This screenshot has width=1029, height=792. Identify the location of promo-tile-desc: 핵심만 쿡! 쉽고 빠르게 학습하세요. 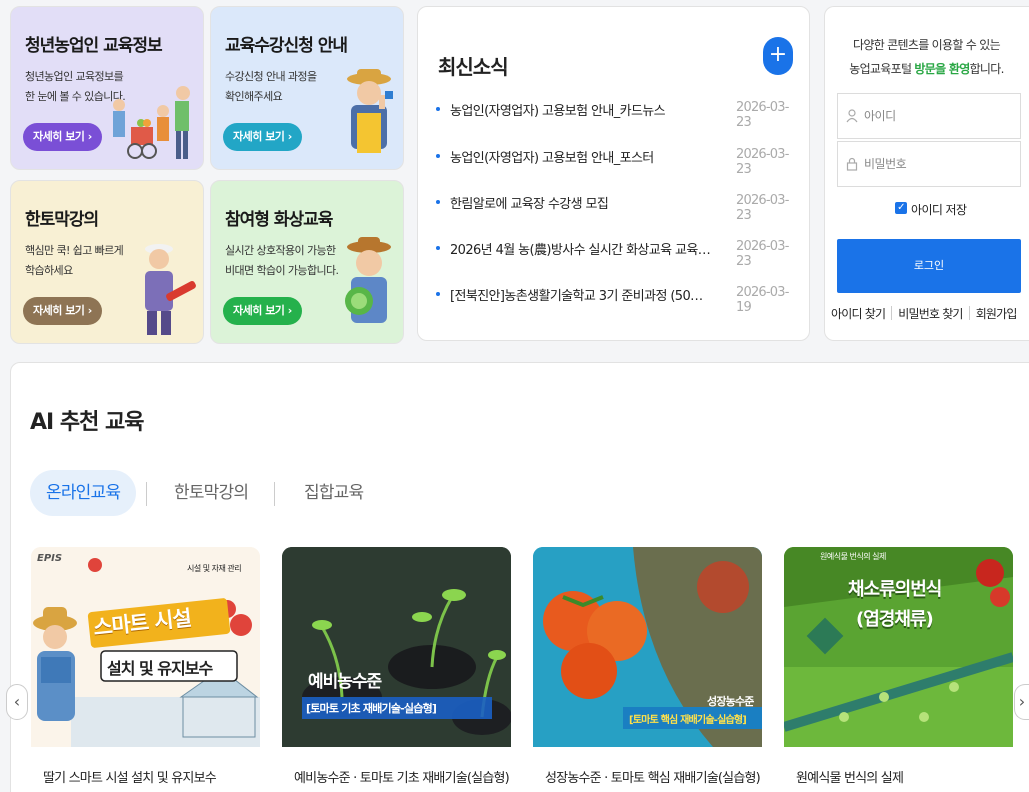
(74, 260).